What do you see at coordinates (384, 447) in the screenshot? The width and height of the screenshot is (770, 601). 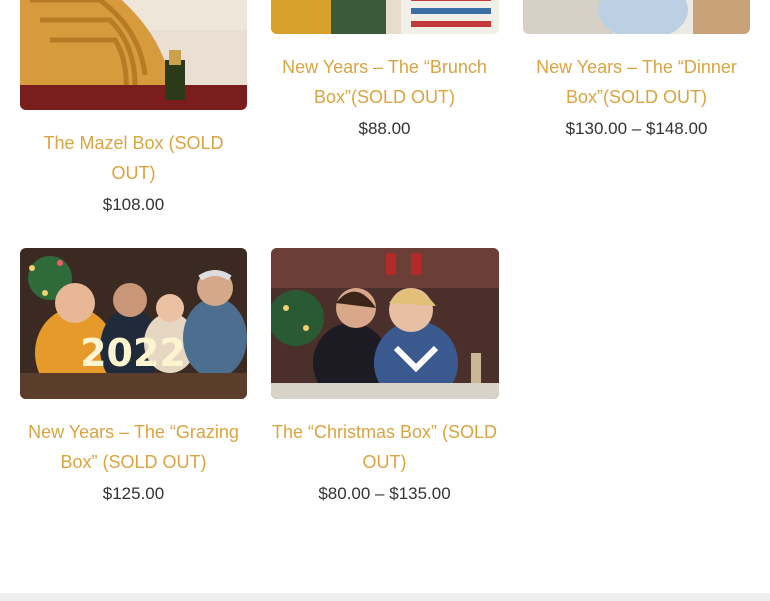 I see `product-title-link: The “Christmas Box” (SOLD OUT)` at bounding box center [384, 447].